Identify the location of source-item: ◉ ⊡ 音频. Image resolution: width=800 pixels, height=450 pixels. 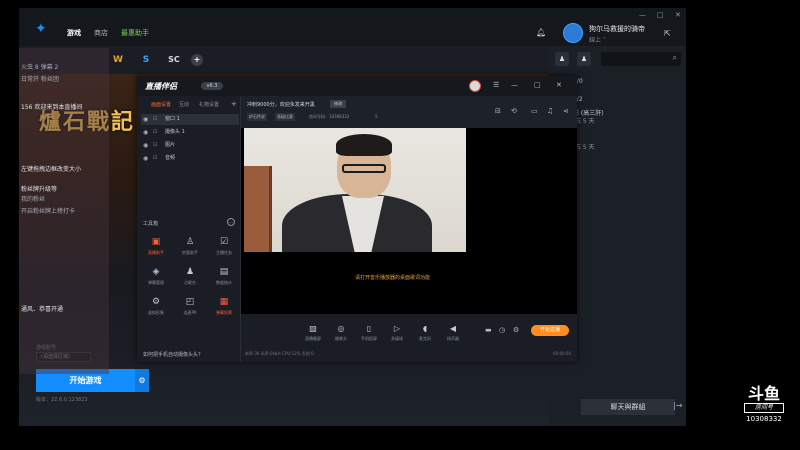
(190, 158).